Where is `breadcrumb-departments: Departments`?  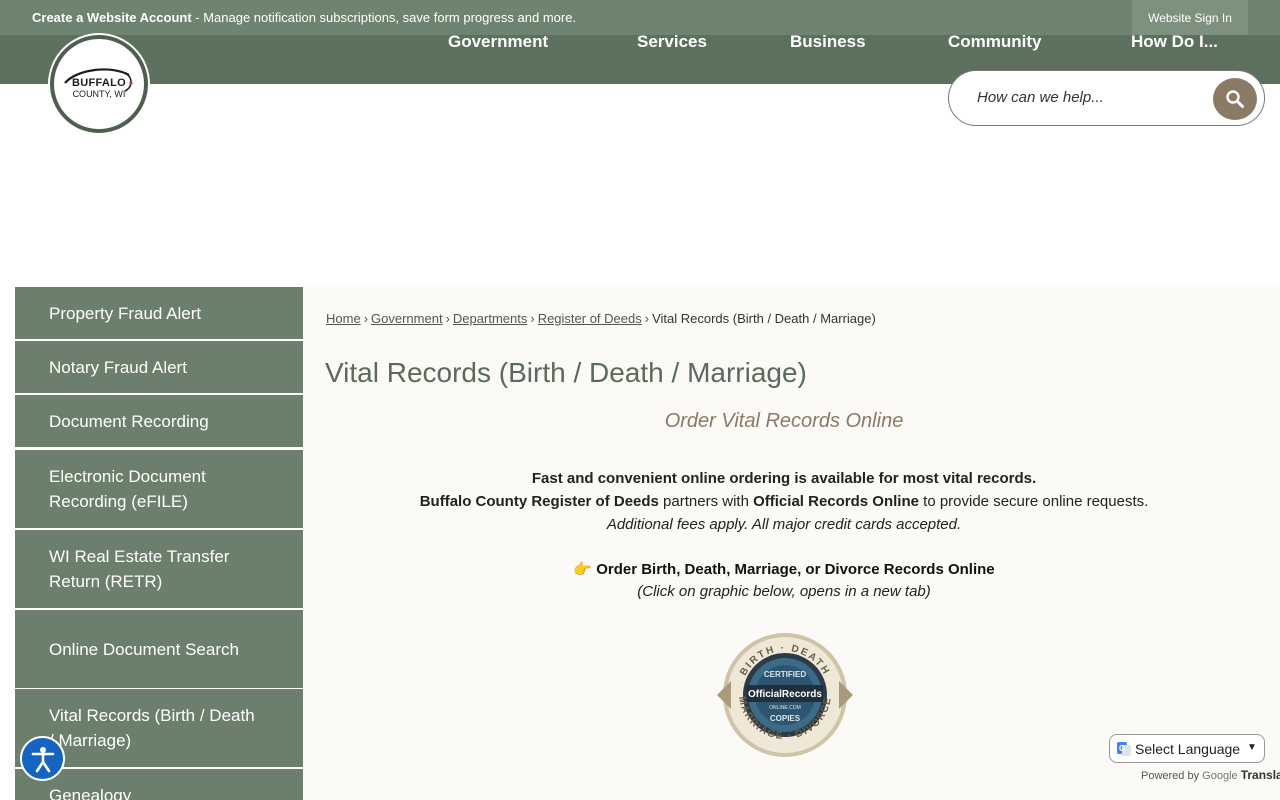 breadcrumb-departments: Departments is located at coordinates (490, 318).